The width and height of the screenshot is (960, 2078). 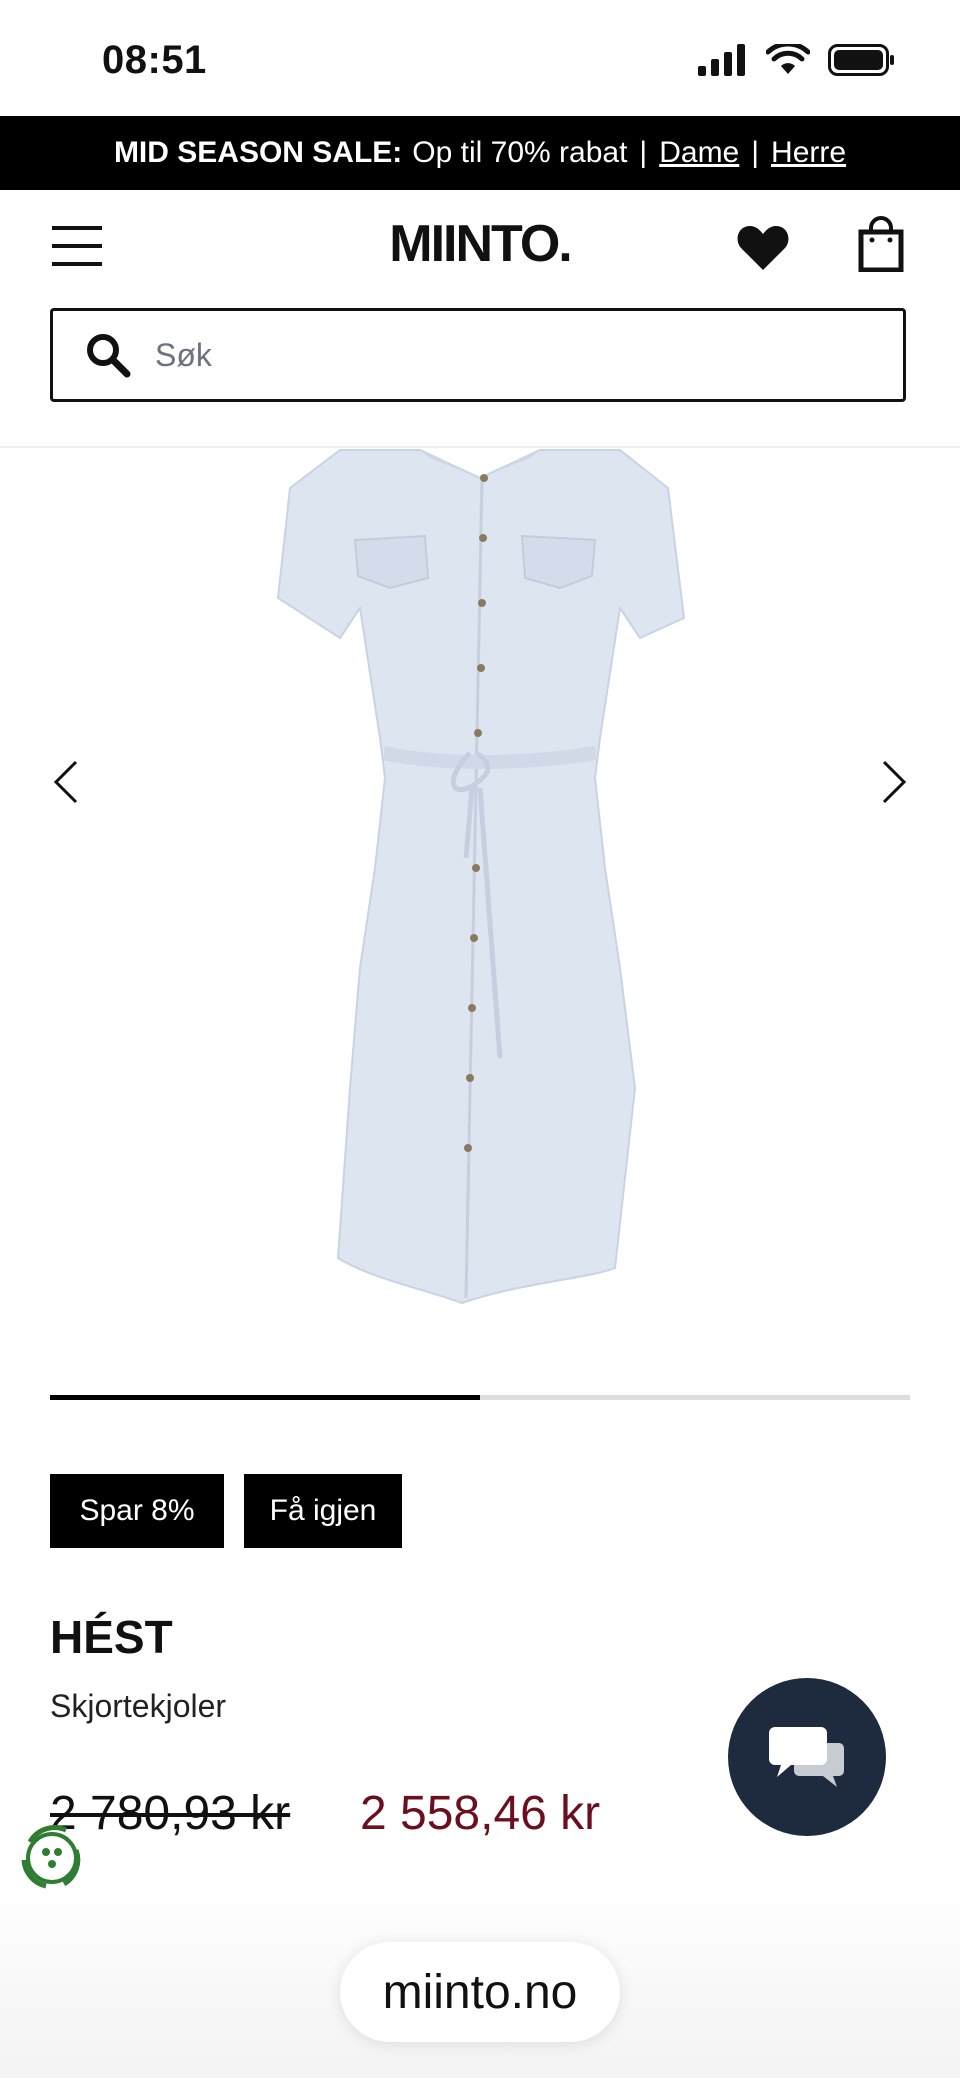 What do you see at coordinates (137, 1511) in the screenshot?
I see `save-percent-badge: Spar 8%` at bounding box center [137, 1511].